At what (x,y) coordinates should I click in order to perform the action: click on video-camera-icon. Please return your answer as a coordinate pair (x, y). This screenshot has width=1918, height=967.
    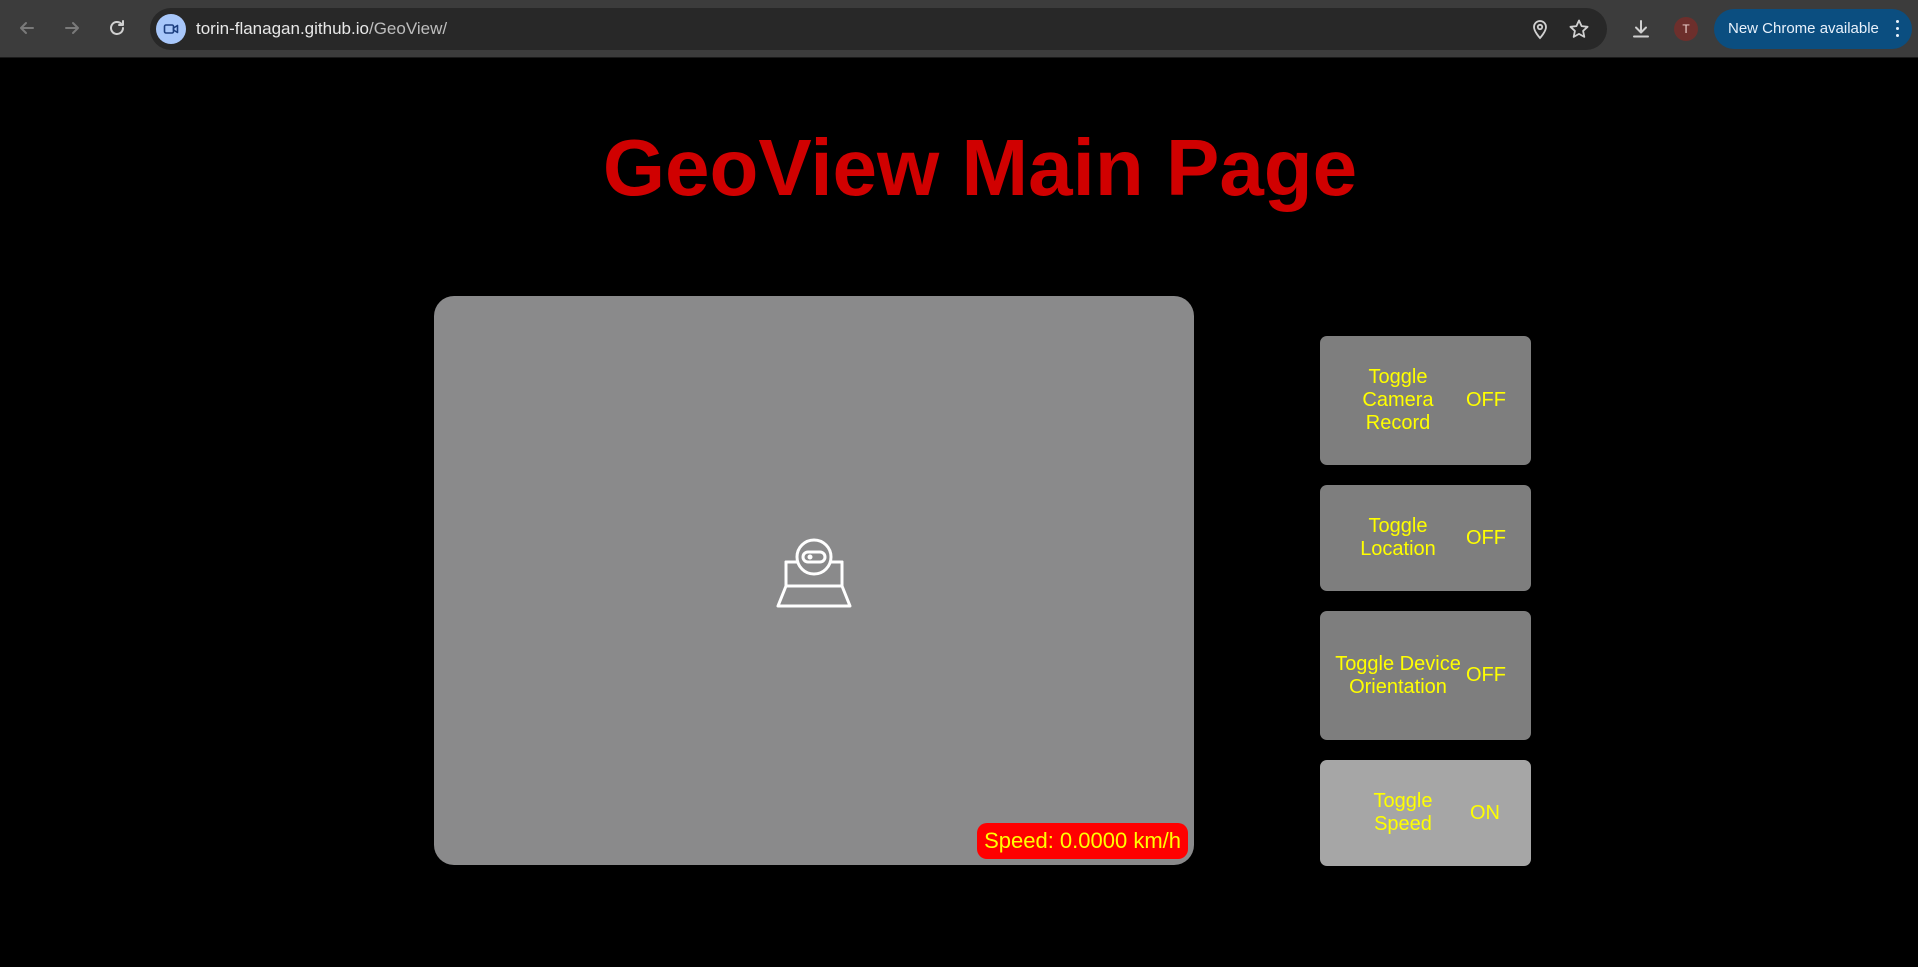
    Looking at the image, I should click on (171, 29).